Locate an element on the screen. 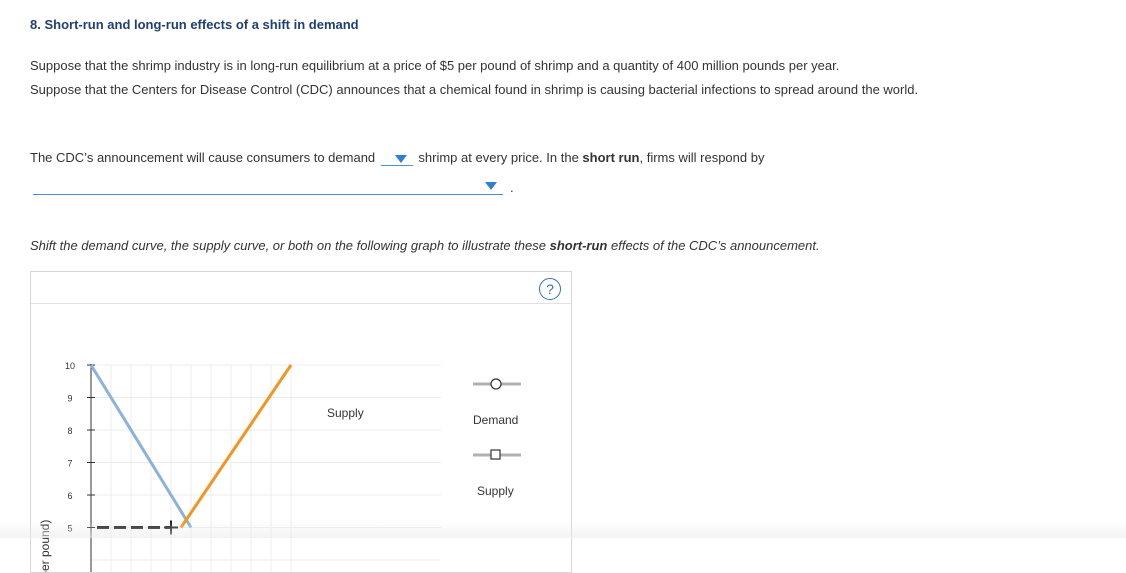  supply-curve-label: Supply is located at coordinates (345, 413).